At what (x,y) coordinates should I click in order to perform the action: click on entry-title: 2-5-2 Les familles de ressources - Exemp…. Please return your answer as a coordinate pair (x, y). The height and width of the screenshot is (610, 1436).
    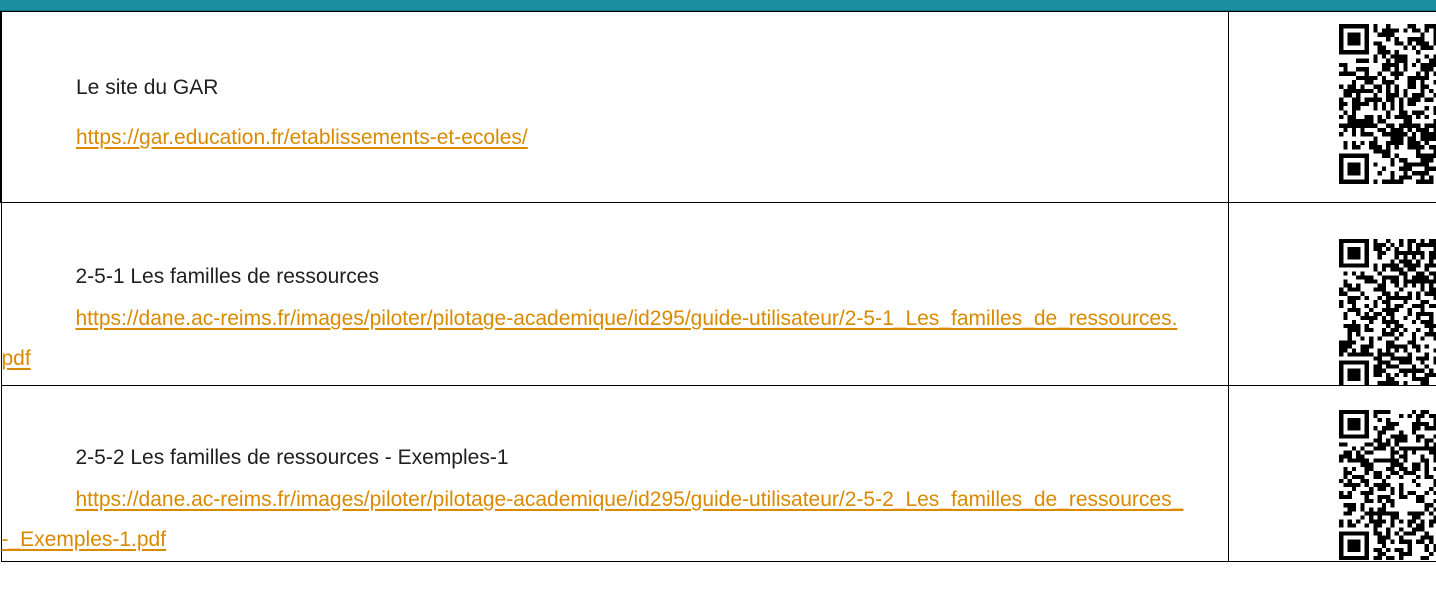
    Looking at the image, I should click on (292, 457).